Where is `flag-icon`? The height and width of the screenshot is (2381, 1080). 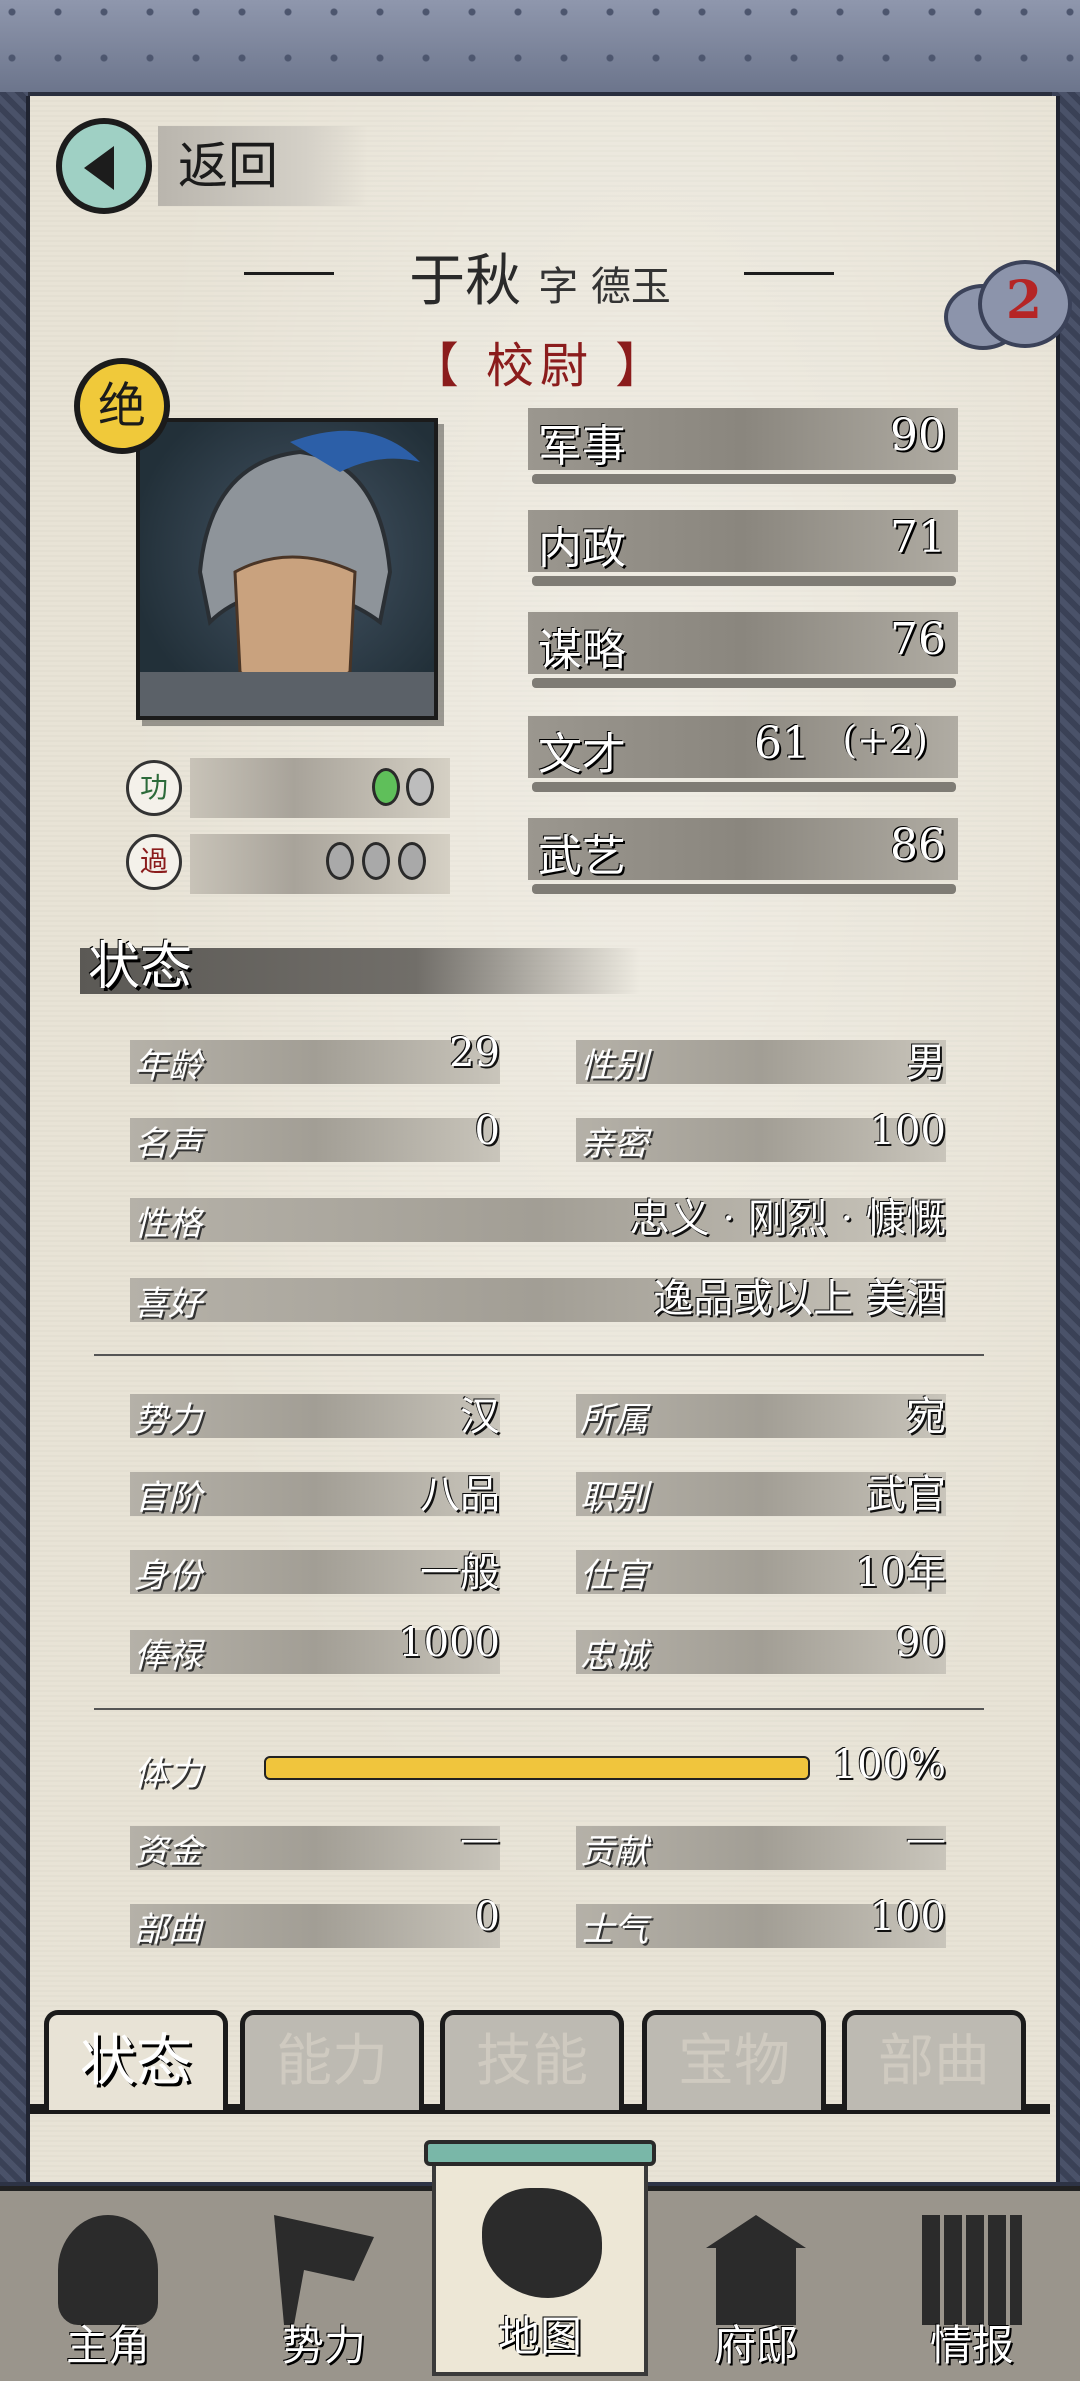
flag-icon is located at coordinates (324, 2270).